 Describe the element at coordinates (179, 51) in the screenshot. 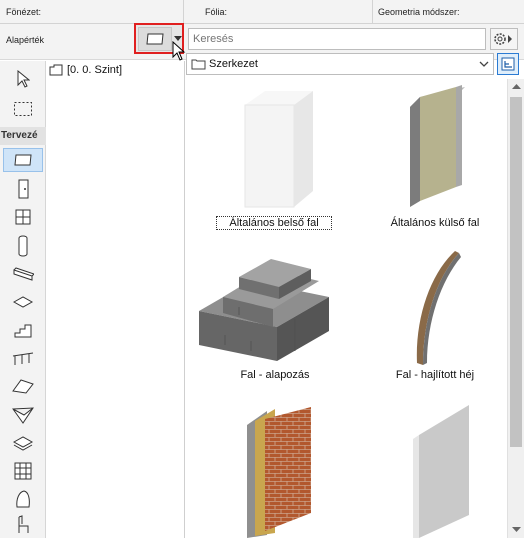

I see `mouse-cursor-icon` at that location.